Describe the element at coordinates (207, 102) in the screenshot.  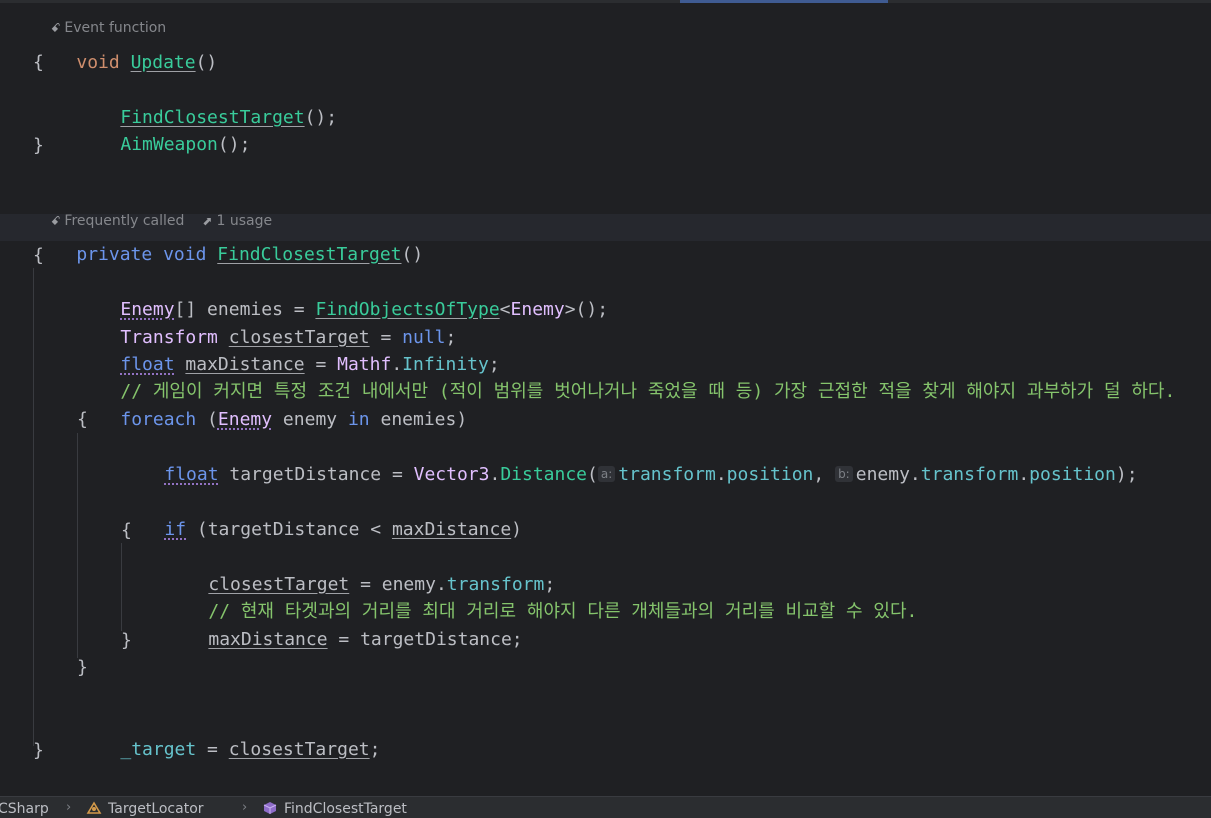
I see `code-line: FindClosestTarget();` at that location.